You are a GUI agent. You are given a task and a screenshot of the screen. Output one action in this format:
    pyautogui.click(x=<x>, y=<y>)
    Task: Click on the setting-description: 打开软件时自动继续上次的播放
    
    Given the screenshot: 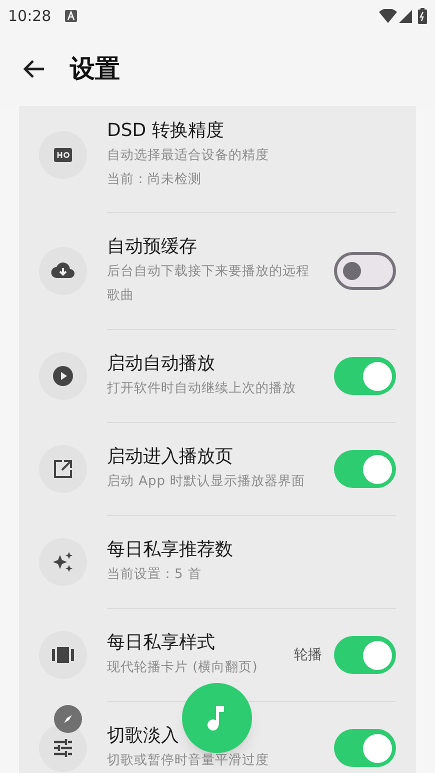 What is the action you would take?
    pyautogui.click(x=202, y=389)
    